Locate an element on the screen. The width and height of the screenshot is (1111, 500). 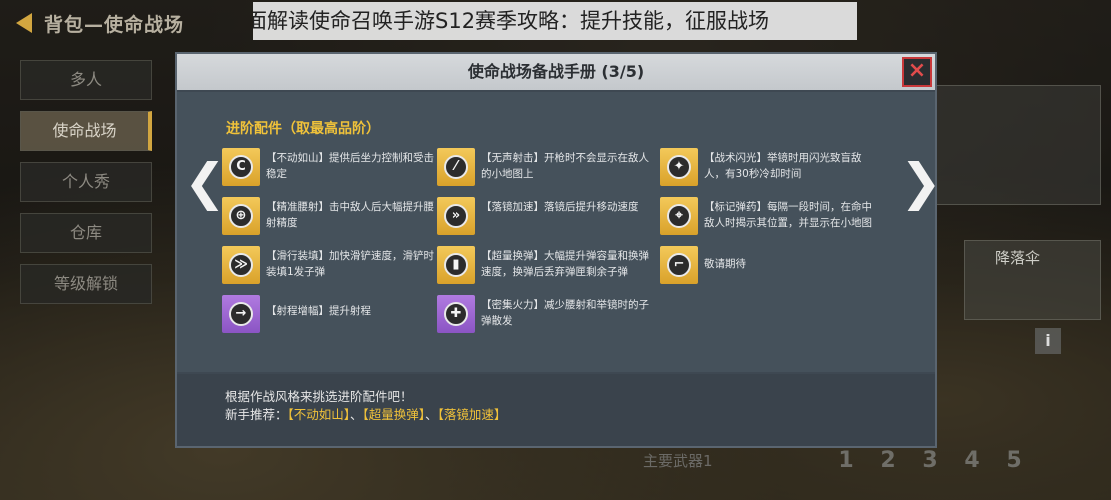
attachment-item: ✦ 【战术闪光】举镜时用闪光致盲敌人，有30秒冷却时间 is located at coordinates (767, 168).